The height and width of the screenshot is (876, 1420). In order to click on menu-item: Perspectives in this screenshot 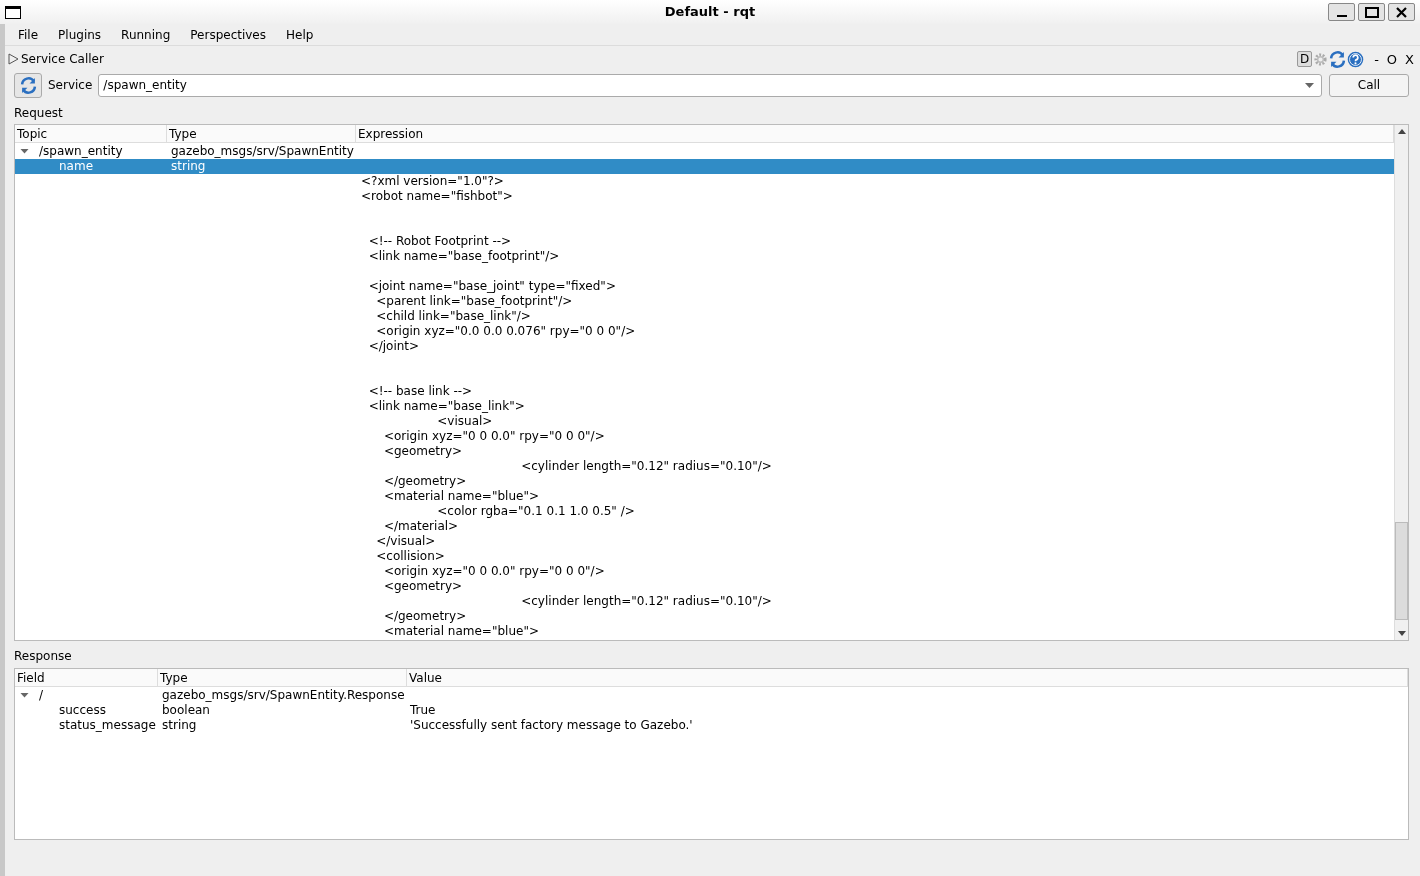, I will do `click(228, 34)`.